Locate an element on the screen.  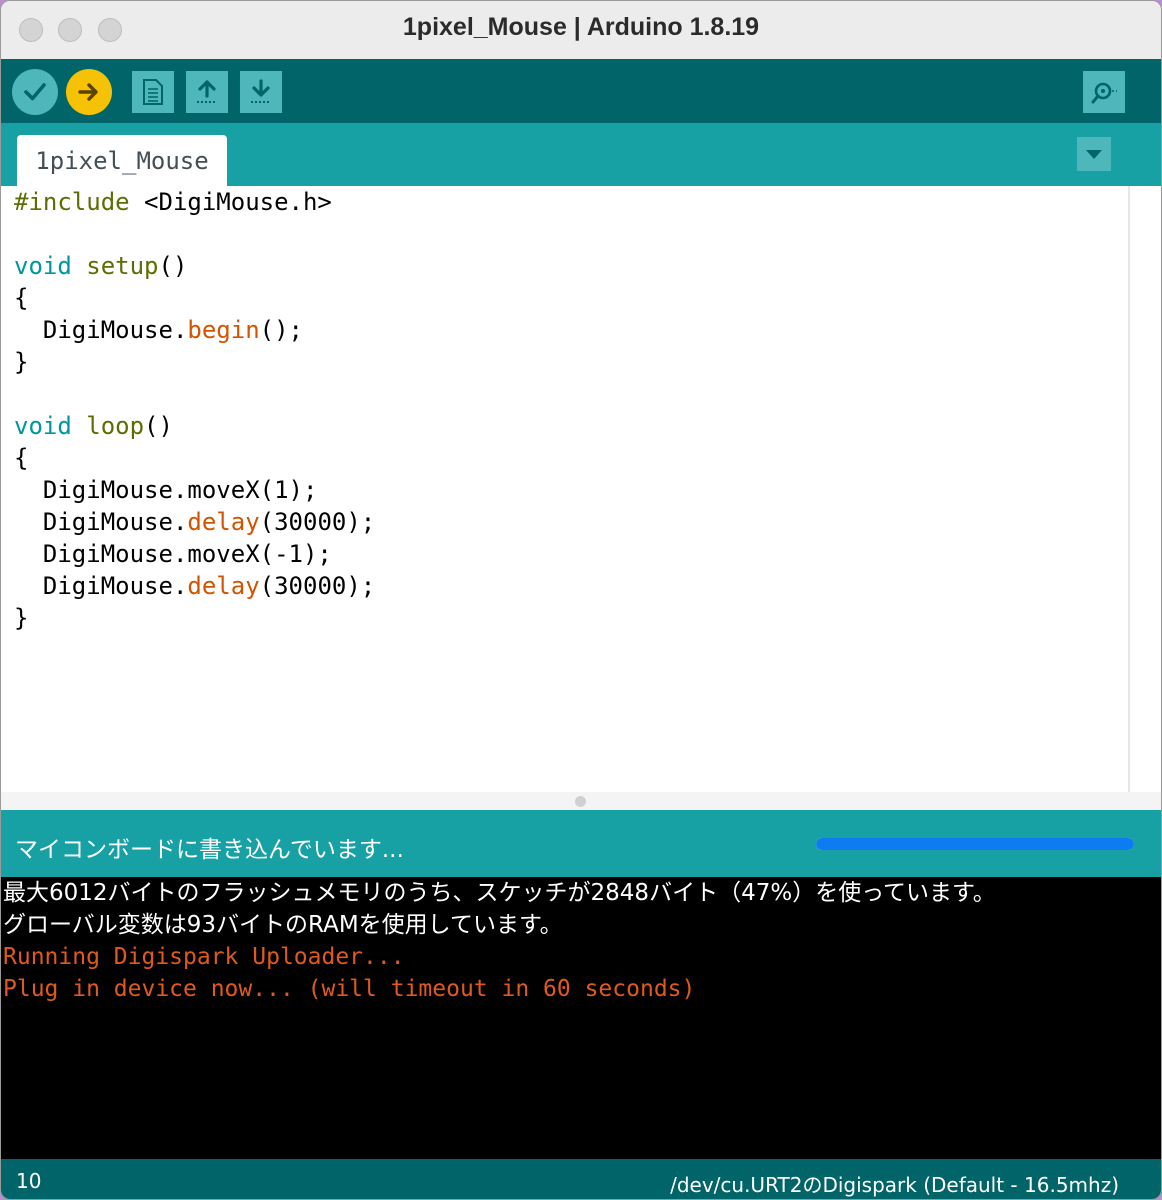
new-sketch-button is located at coordinates (153, 92).